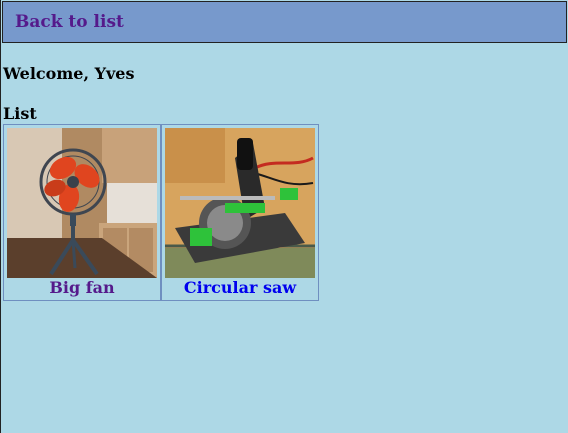 The height and width of the screenshot is (433, 568). I want to click on back-to-list-link: Back to list, so click(69, 22).